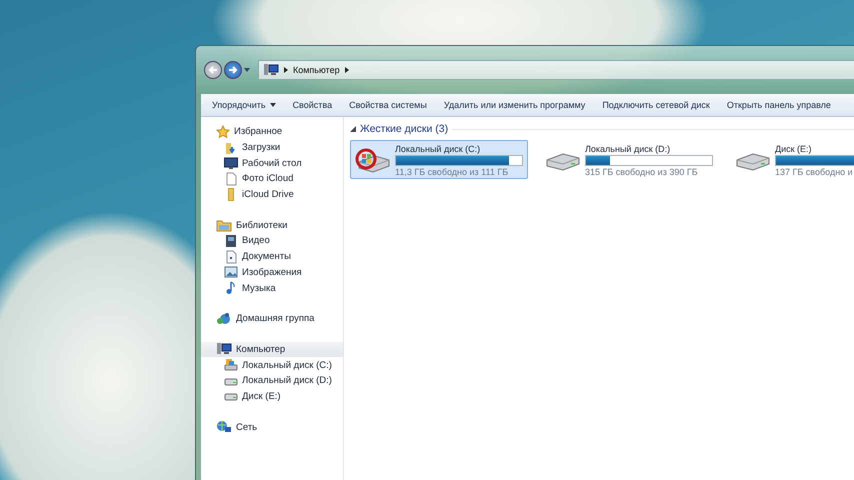 This screenshot has height=480, width=854. I want to click on sidebar-item: Видео, so click(272, 241).